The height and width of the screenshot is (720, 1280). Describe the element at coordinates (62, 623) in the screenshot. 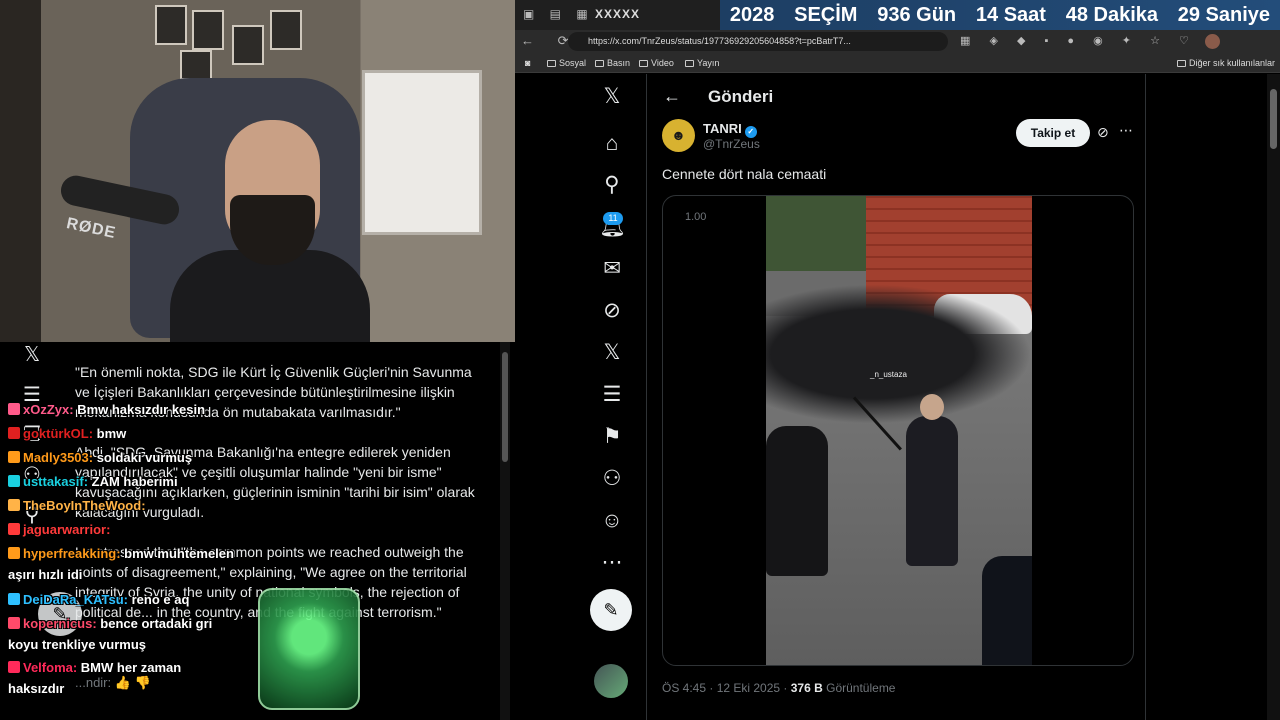

I see `chat-username: kopernicus:` at that location.